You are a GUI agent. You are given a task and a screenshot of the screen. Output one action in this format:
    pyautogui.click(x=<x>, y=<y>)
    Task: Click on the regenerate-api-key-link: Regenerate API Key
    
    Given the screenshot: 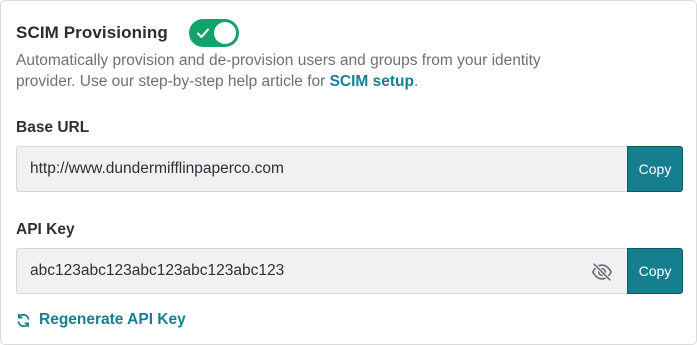 What is the action you would take?
    pyautogui.click(x=101, y=320)
    